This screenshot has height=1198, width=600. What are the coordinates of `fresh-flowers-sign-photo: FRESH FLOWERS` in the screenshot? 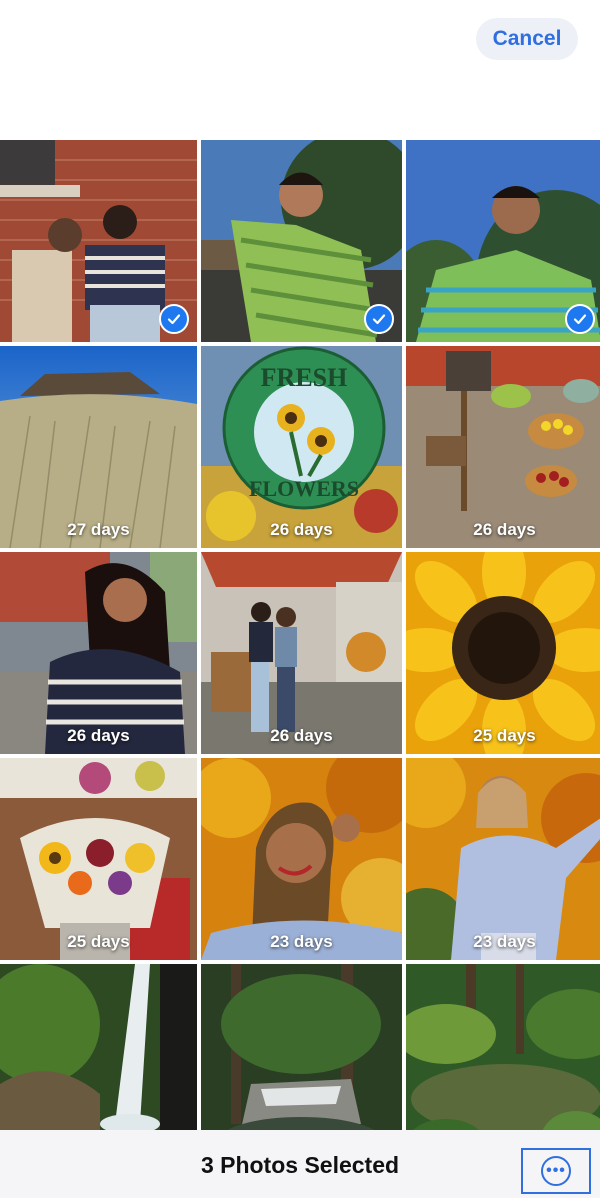 It's located at (301, 447).